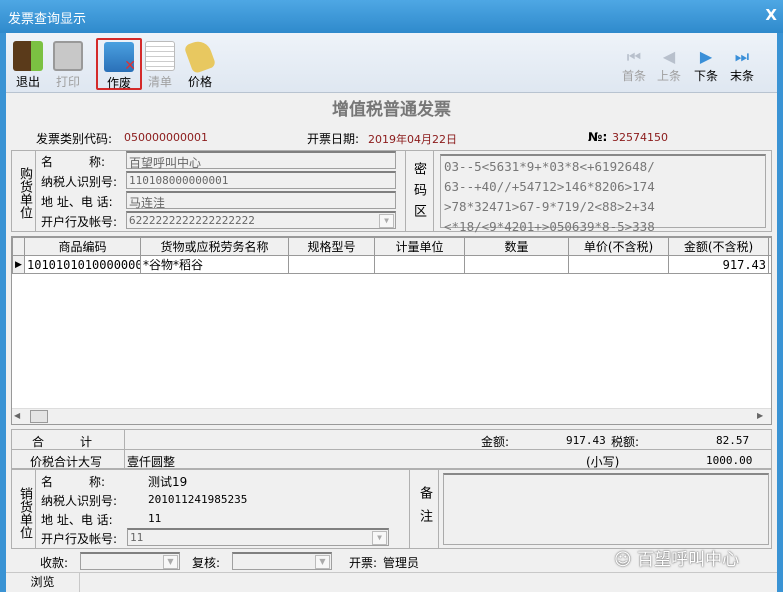 The width and height of the screenshot is (783, 592). Describe the element at coordinates (603, 462) in the screenshot. I see `small-label: (小写)` at that location.